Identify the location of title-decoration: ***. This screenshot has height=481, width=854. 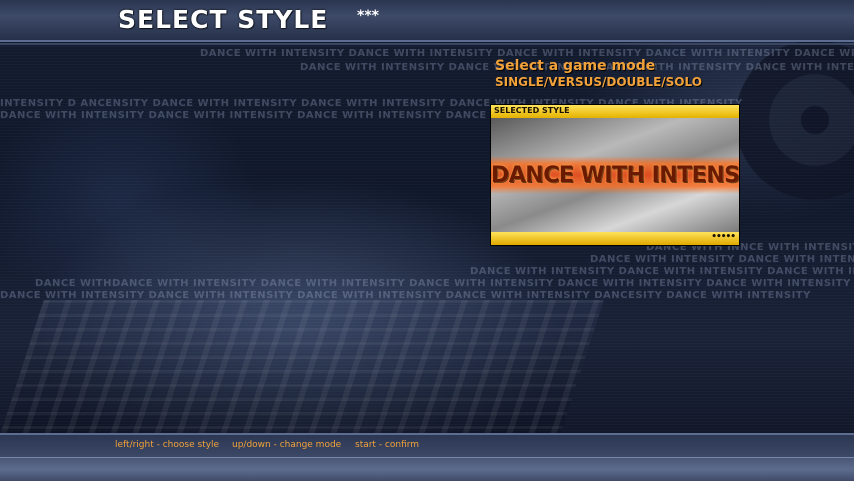
(368, 16).